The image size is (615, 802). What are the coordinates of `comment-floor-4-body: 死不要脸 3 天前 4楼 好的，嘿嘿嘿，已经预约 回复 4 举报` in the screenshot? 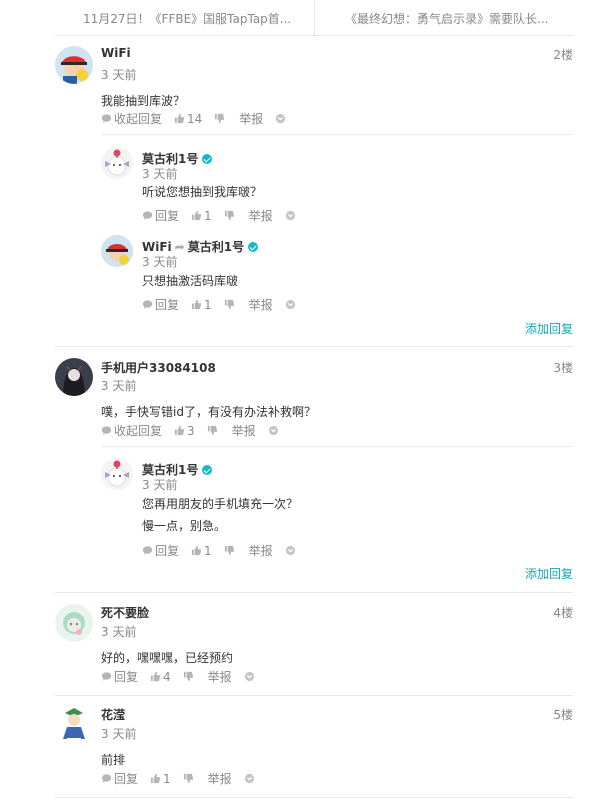 It's located at (307, 646).